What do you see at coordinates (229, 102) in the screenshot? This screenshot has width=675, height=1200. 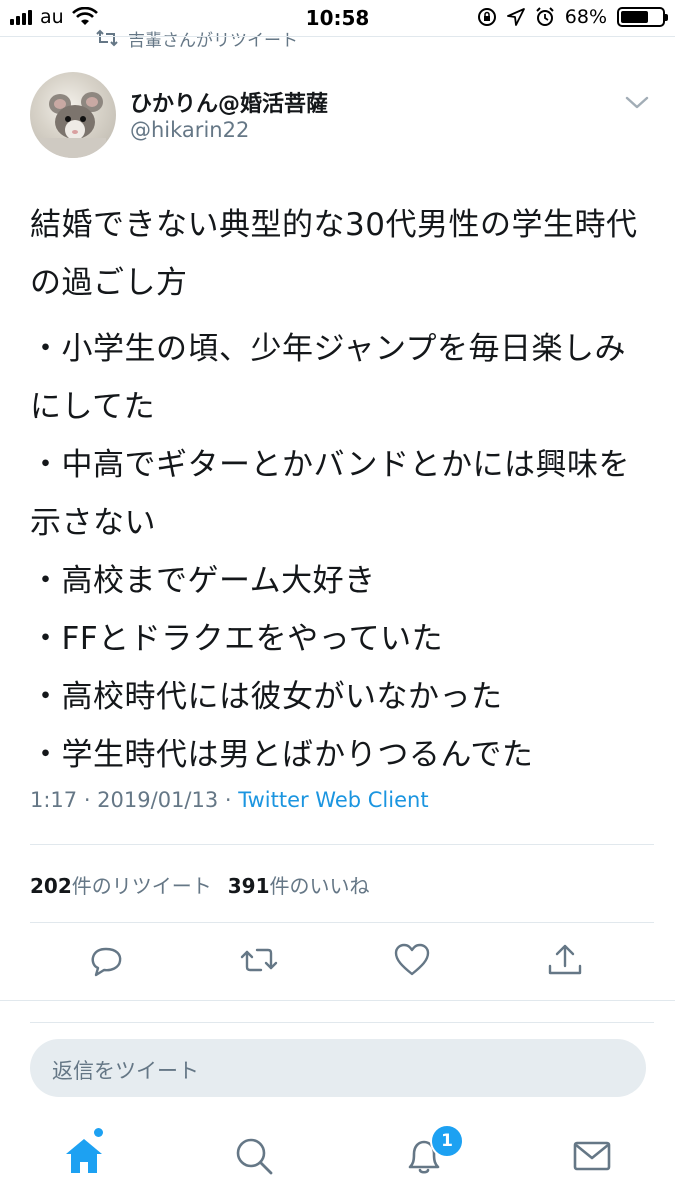 I see `author-display-name: ひかりん@婚活菩薩` at bounding box center [229, 102].